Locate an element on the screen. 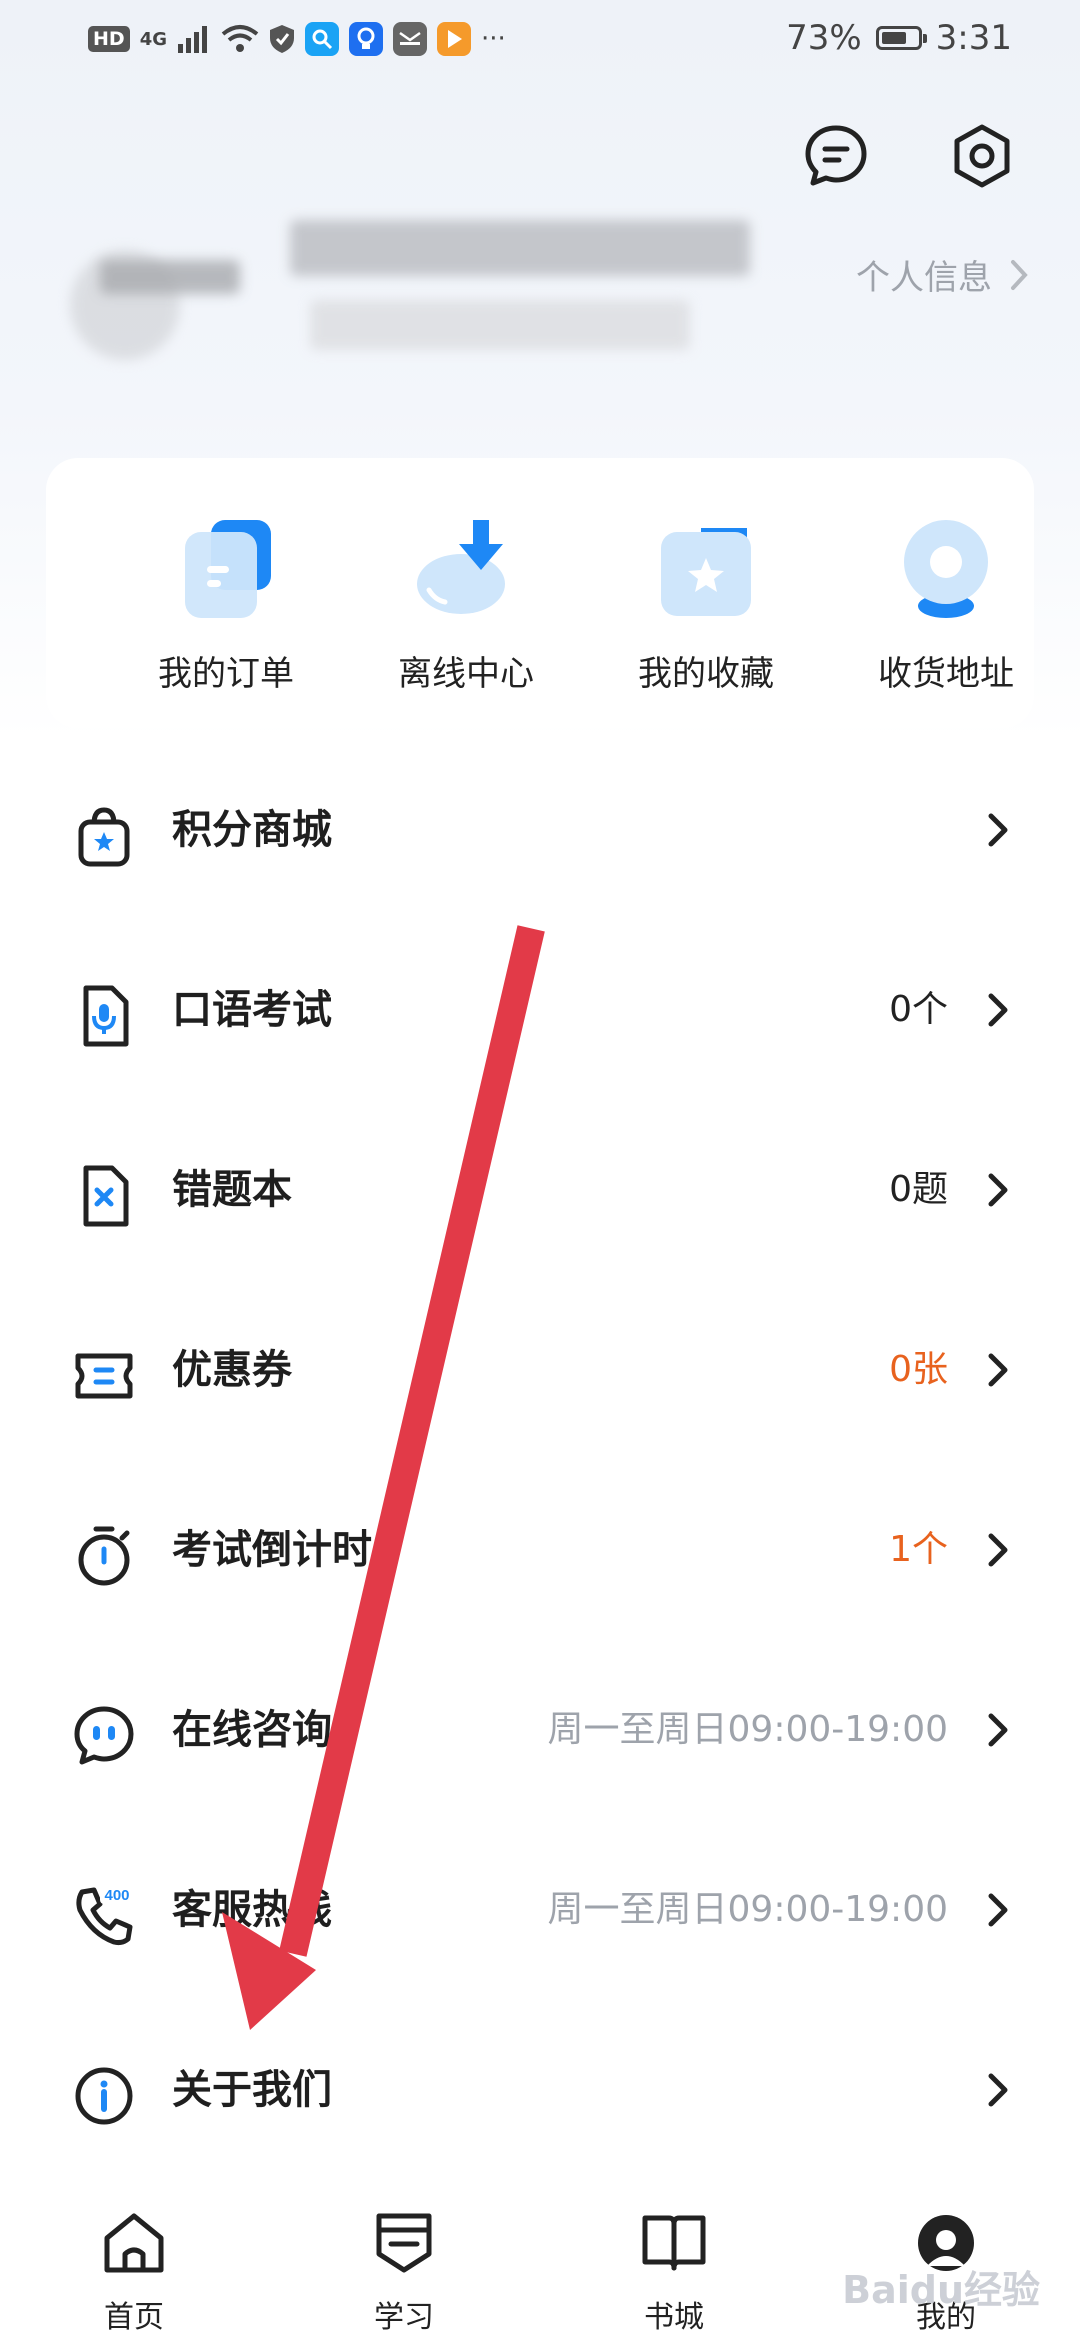 The image size is (1080, 2340). battery-fill is located at coordinates (894, 38).